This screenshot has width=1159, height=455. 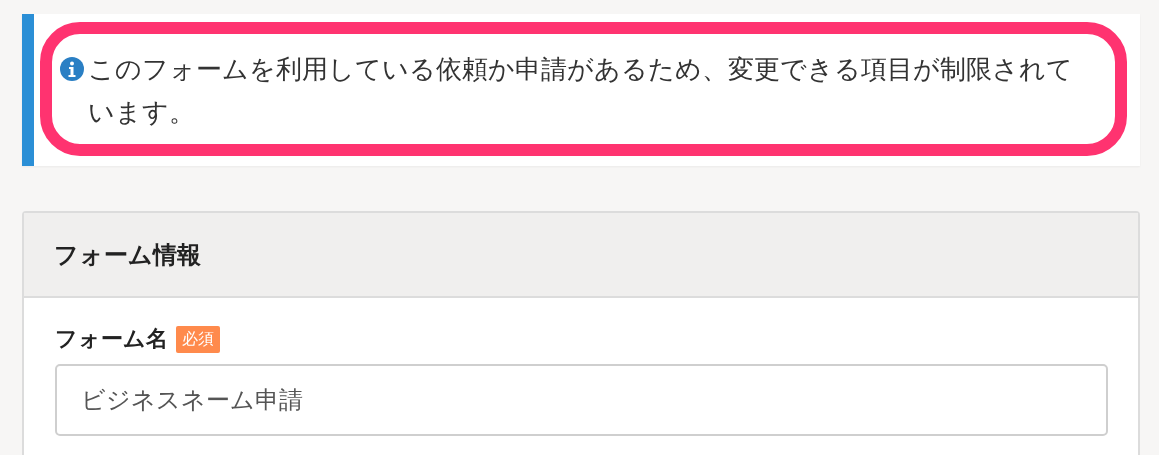 I want to click on info-icon, so click(x=72, y=69).